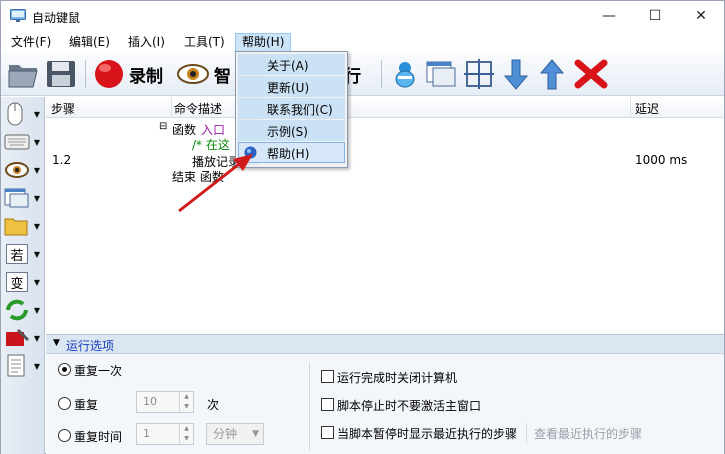 The width and height of the screenshot is (725, 454). Describe the element at coordinates (661, 160) in the screenshot. I see `delay-value: 1000 ms` at that location.